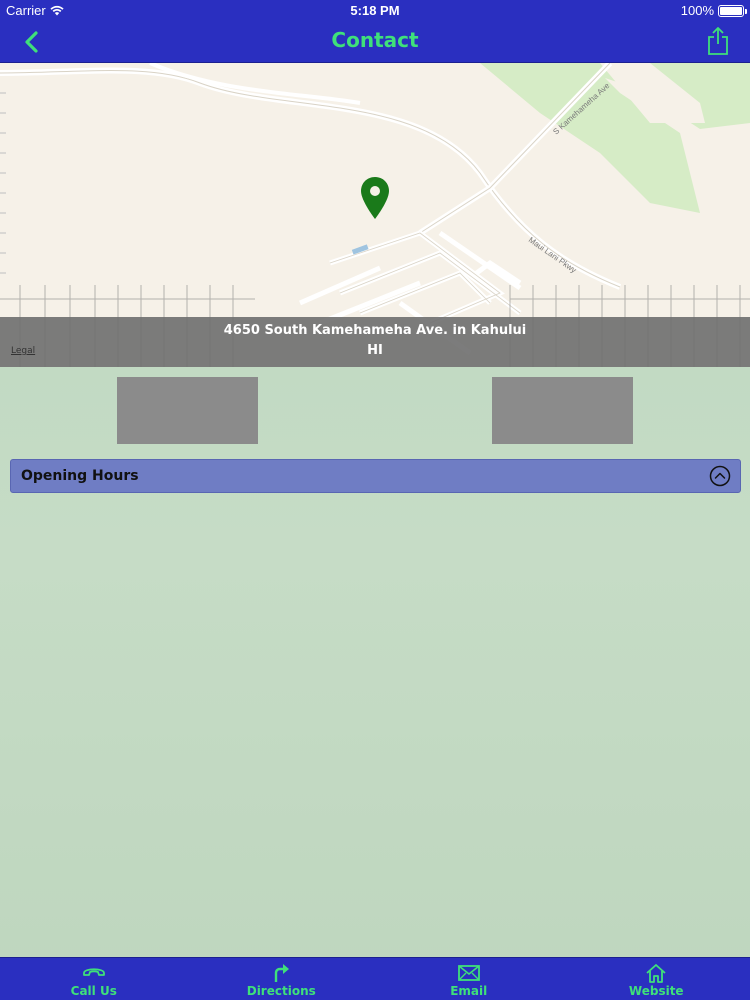 The width and height of the screenshot is (750, 1000). I want to click on opening-hours-header: Opening Hours, so click(375, 476).